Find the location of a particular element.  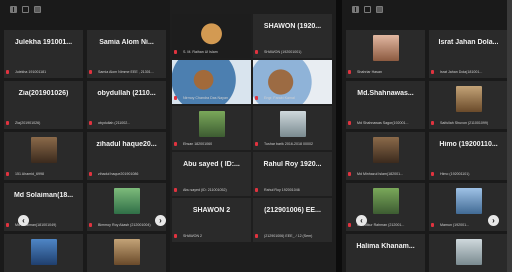

participant-tile: Md Sufiq Ali (221001004) is located at coordinates (126, 253).